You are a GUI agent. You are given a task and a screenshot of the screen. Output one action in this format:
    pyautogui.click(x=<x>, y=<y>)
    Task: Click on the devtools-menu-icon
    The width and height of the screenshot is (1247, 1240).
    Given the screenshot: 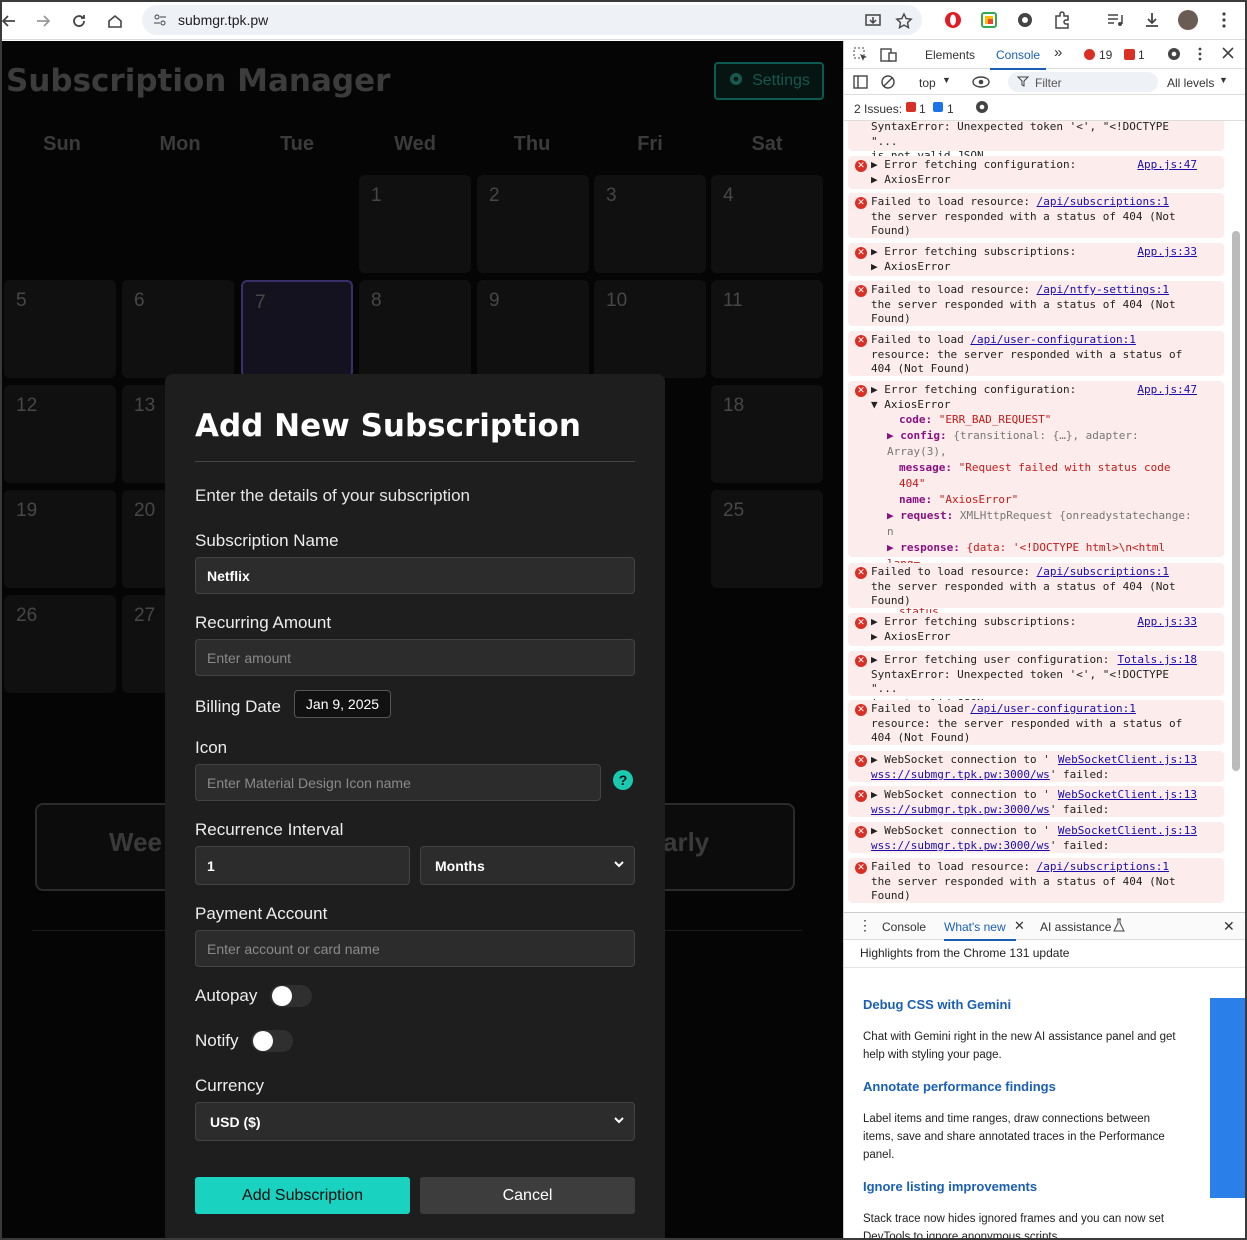 What is the action you would take?
    pyautogui.click(x=1200, y=55)
    